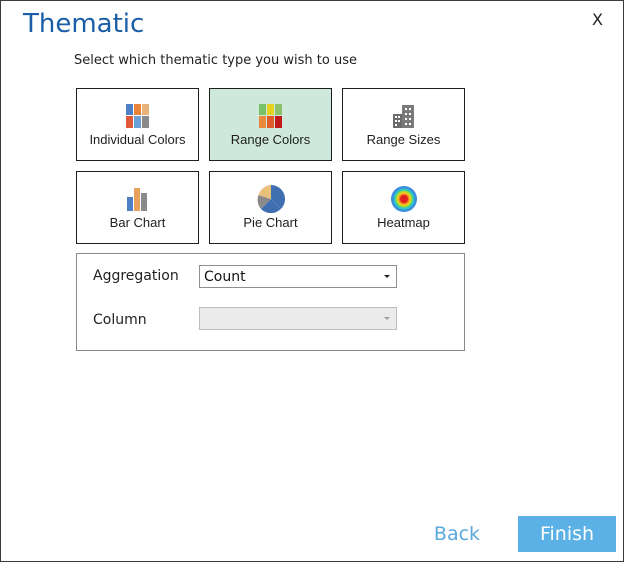 The image size is (624, 562). I want to click on column-label: Column, so click(120, 320).